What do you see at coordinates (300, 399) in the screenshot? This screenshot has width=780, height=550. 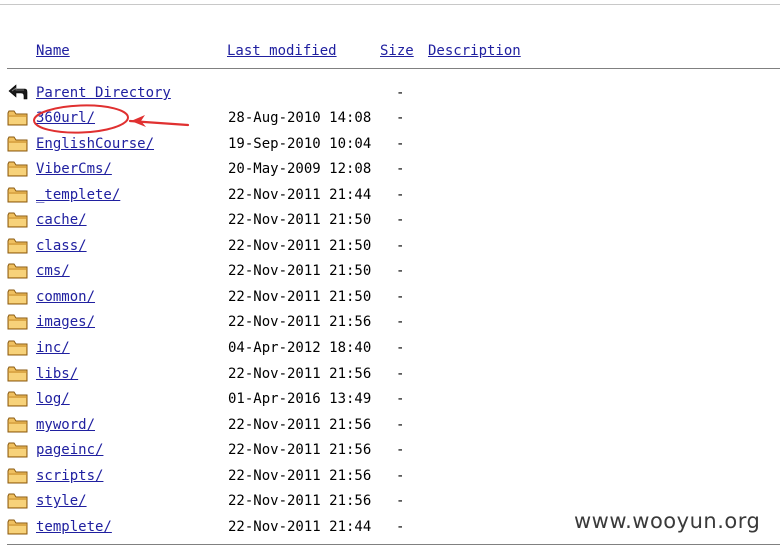 I see `last-modified-cell: 01-Apr-2016 13:49` at bounding box center [300, 399].